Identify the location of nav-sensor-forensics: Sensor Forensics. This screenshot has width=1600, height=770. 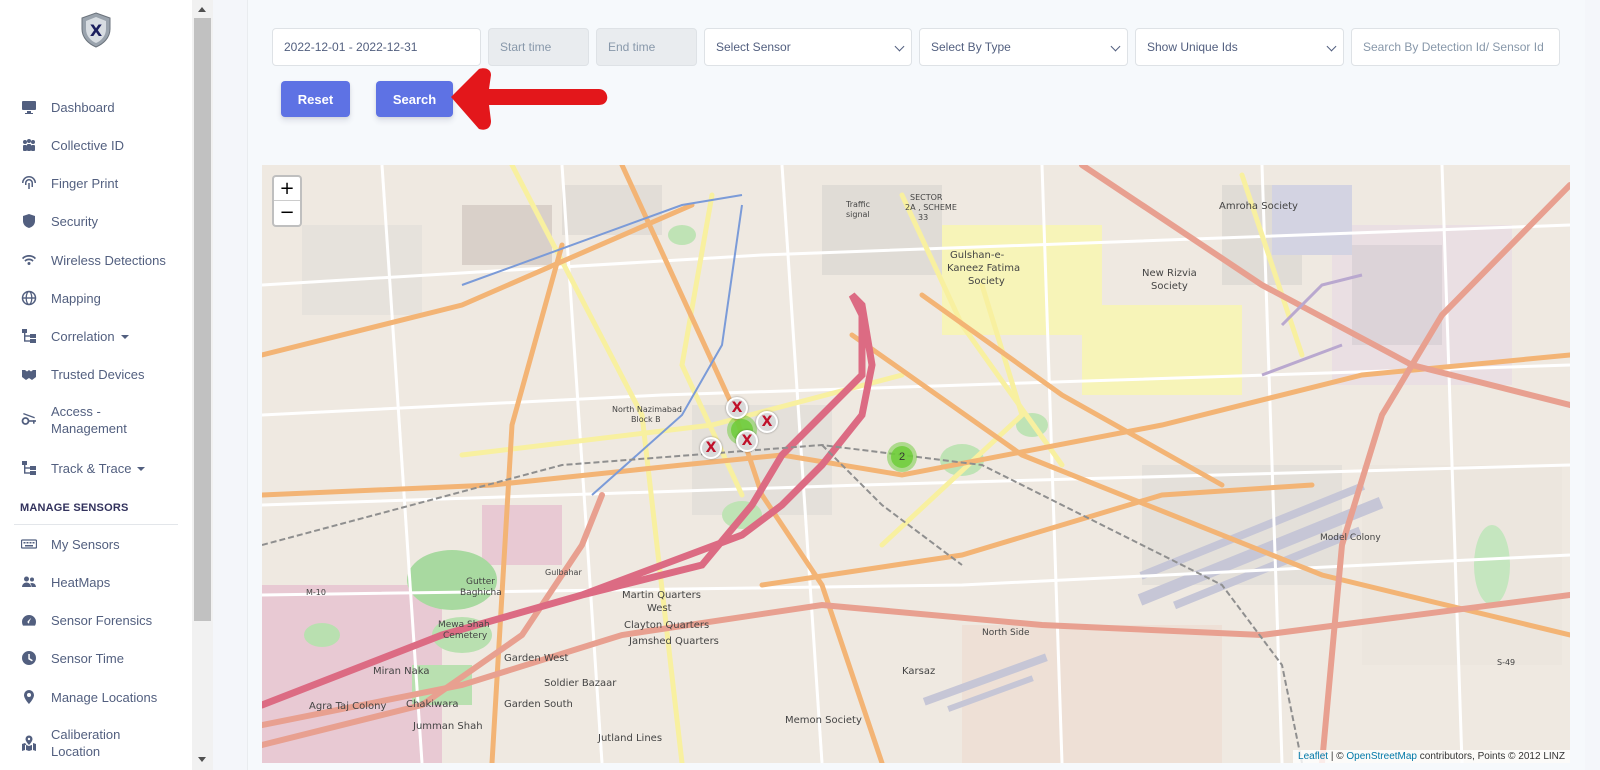
(96, 620).